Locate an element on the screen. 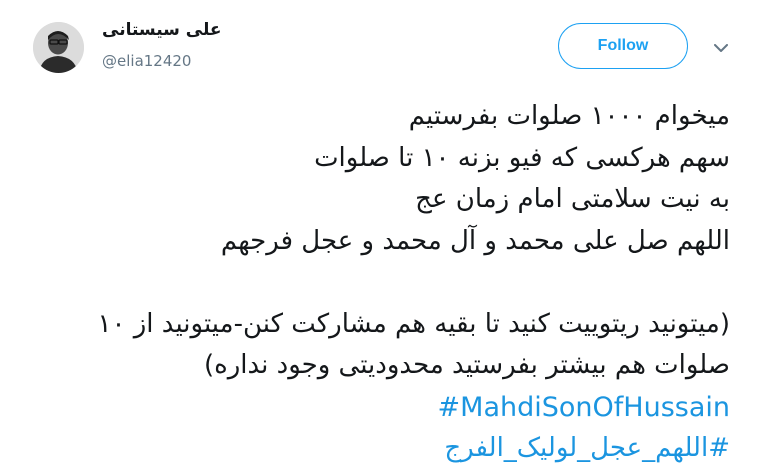 The height and width of the screenshot is (470, 770). tweet-line: میخوام ۱۰۰۰ صلوات بفرستیم is located at coordinates (569, 116).